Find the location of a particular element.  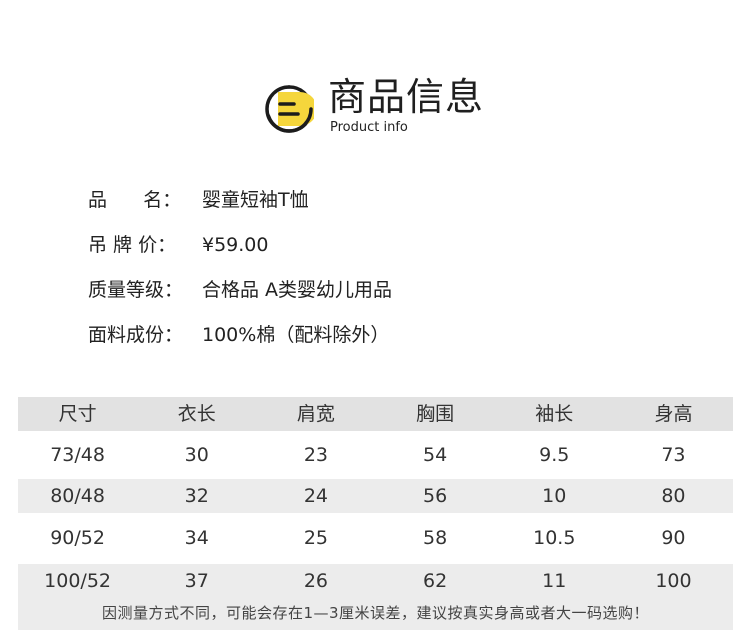

table-cell: 10 is located at coordinates (554, 496).